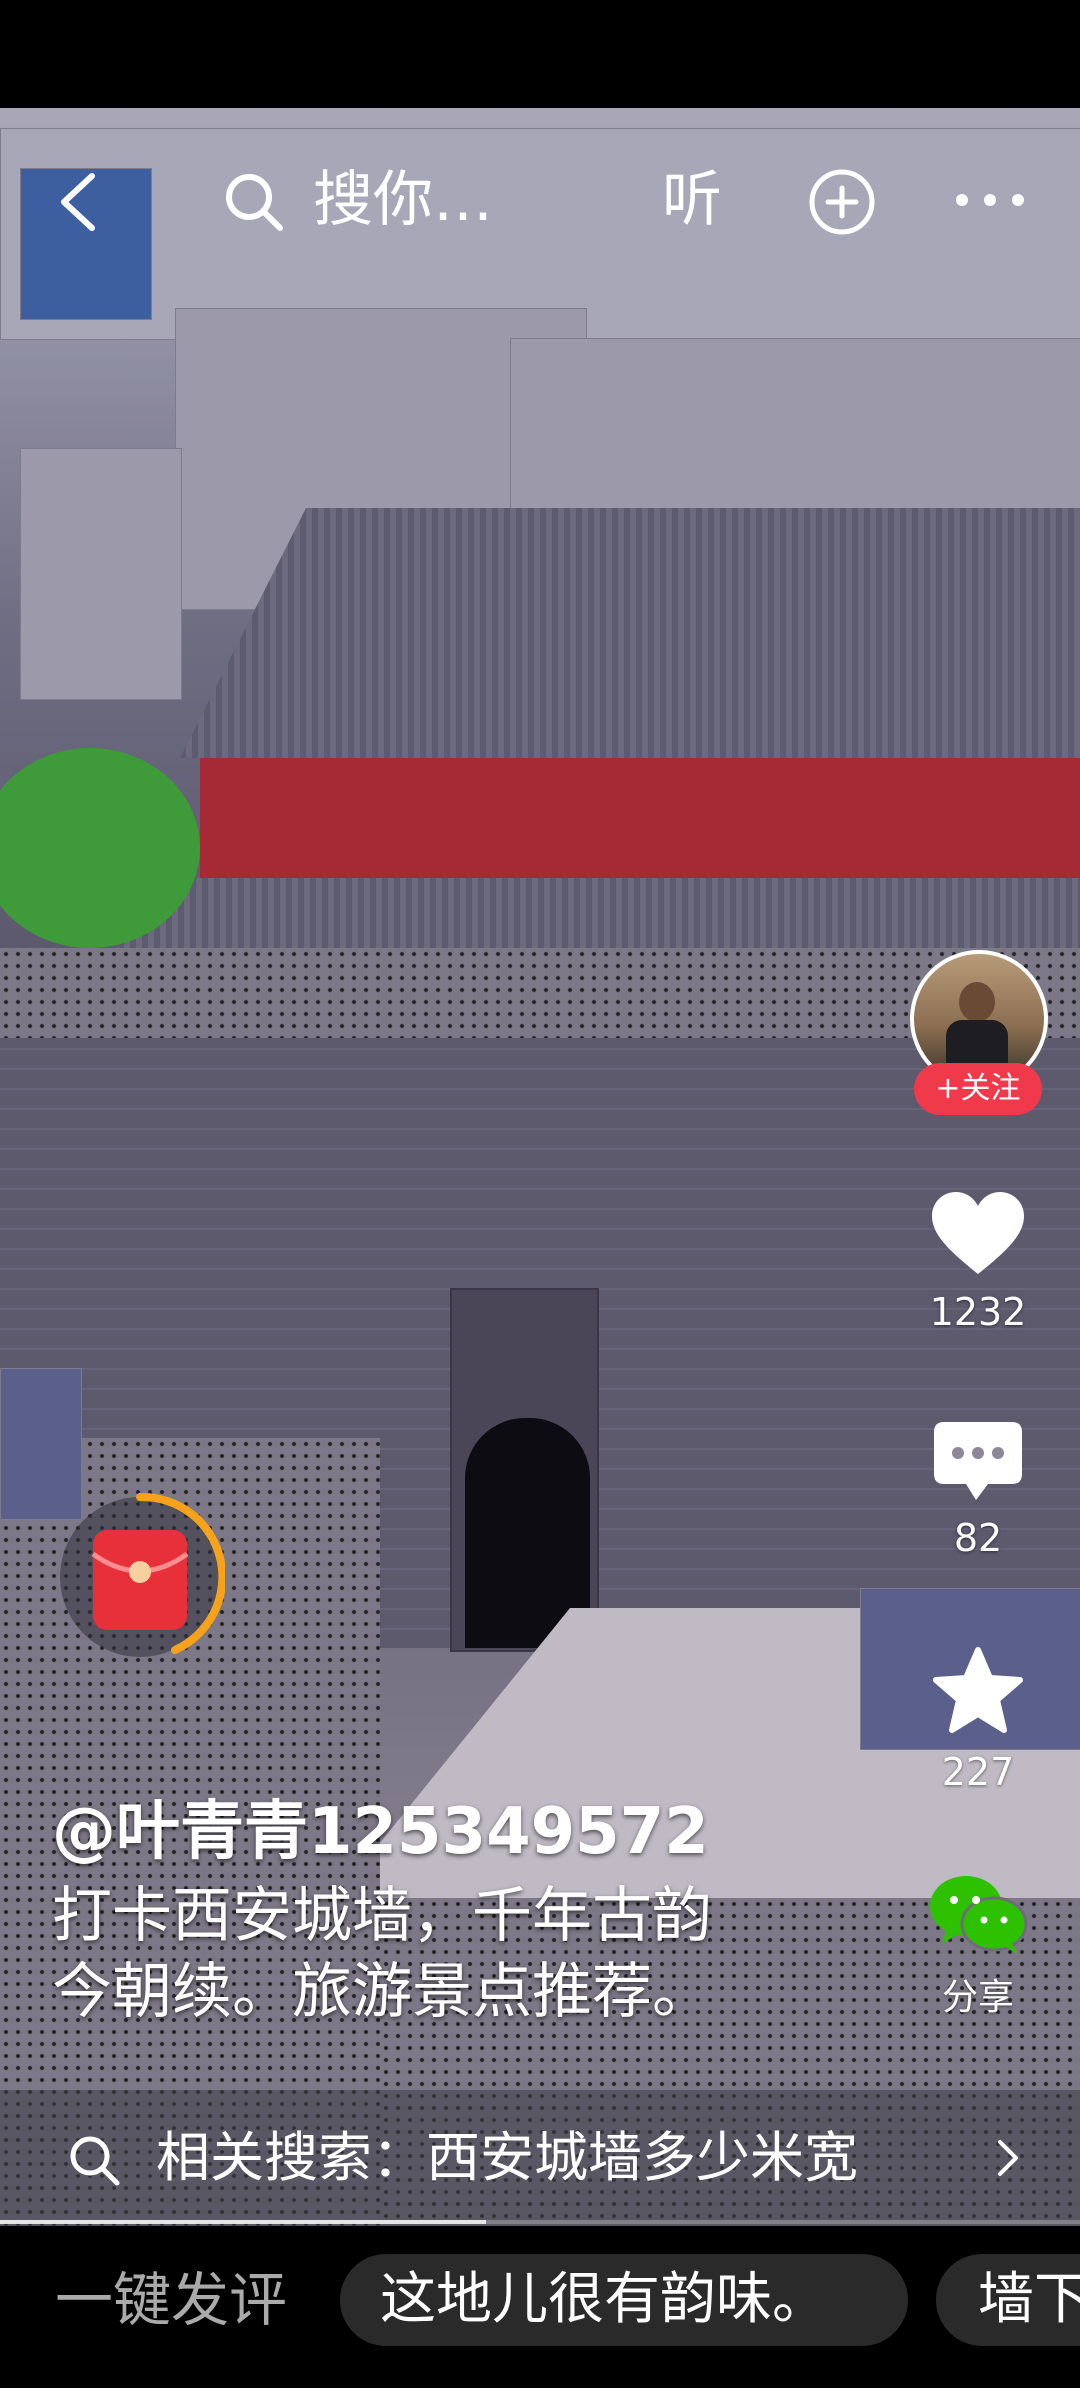 The width and height of the screenshot is (1080, 2388). Describe the element at coordinates (990, 200) in the screenshot. I see `more-options-icon` at that location.